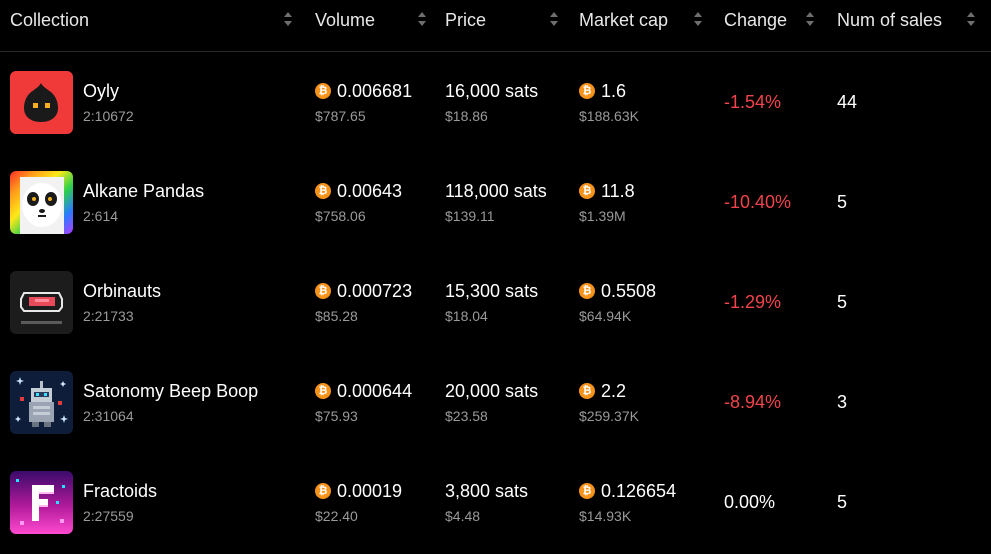 The height and width of the screenshot is (554, 991). Describe the element at coordinates (492, 91) in the screenshot. I see `price-value: 16,000 sats` at that location.